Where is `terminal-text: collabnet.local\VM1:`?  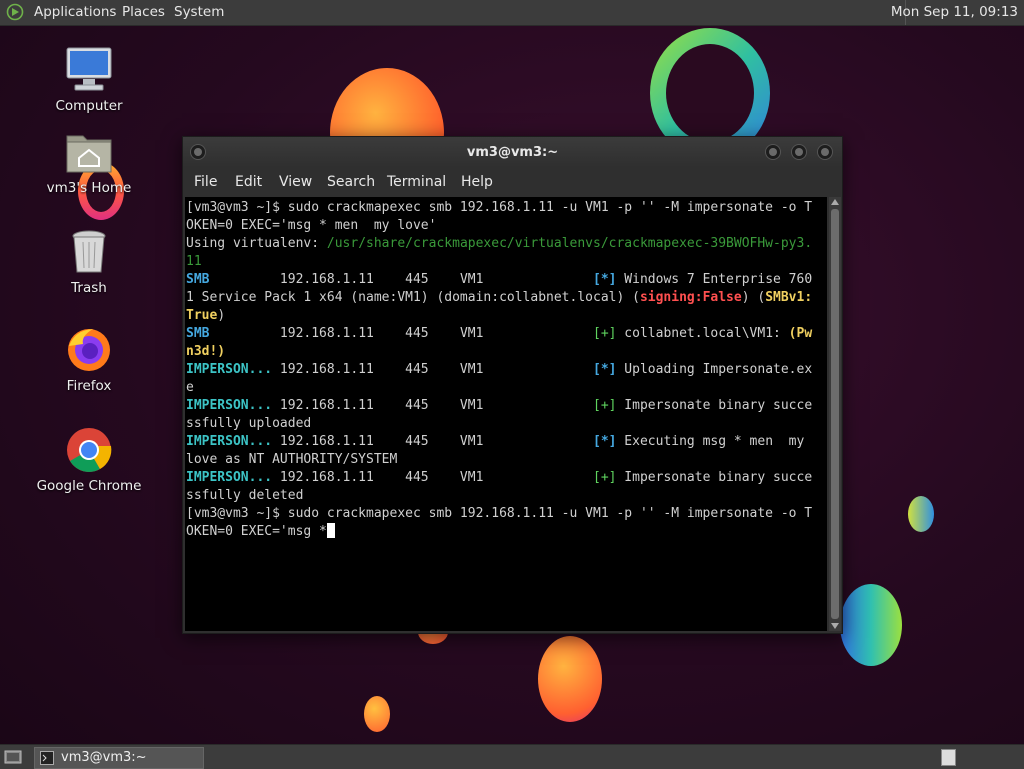
terminal-text: collabnet.local\VM1: is located at coordinates (702, 333).